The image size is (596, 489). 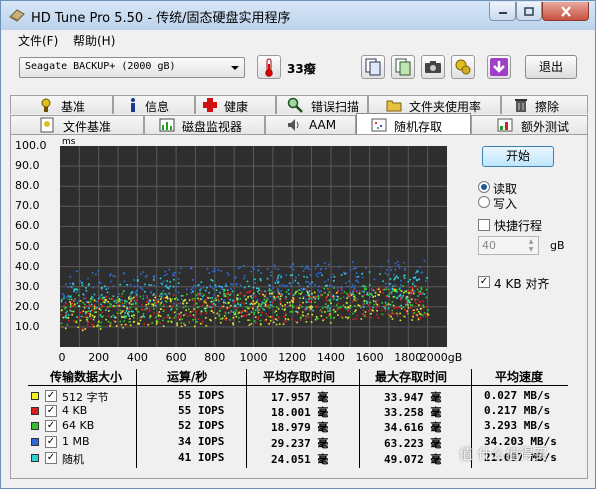 What do you see at coordinates (484, 225) in the screenshot?
I see `quick-stroke-checkbox` at bounding box center [484, 225].